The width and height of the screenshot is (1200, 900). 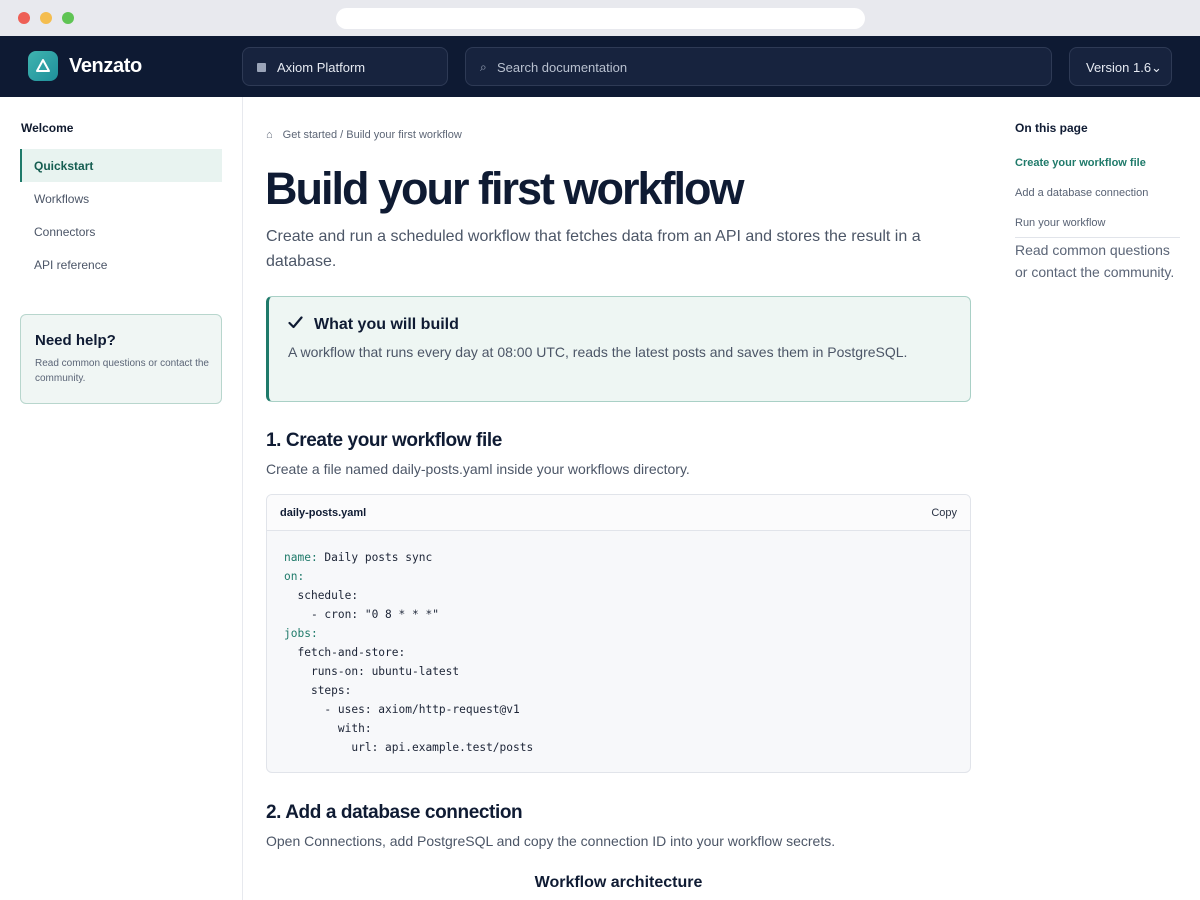 I want to click on sidebar-item-workflows: Workflows, so click(x=121, y=198).